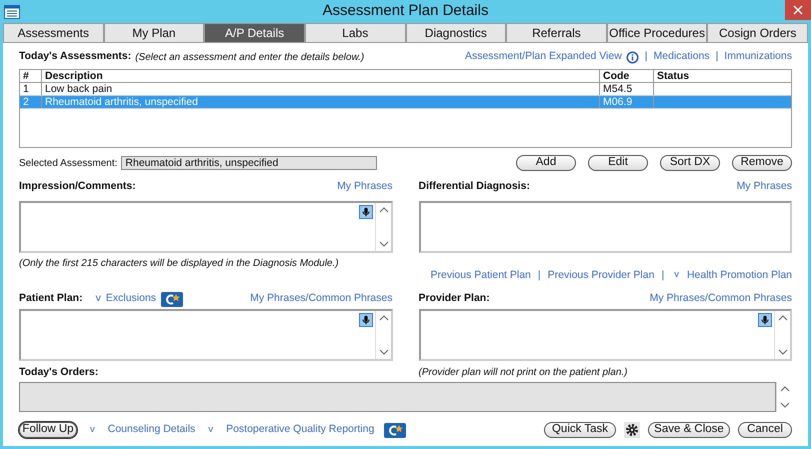 The height and width of the screenshot is (449, 811). What do you see at coordinates (757, 33) in the screenshot?
I see `tab: Cosign Orders` at bounding box center [757, 33].